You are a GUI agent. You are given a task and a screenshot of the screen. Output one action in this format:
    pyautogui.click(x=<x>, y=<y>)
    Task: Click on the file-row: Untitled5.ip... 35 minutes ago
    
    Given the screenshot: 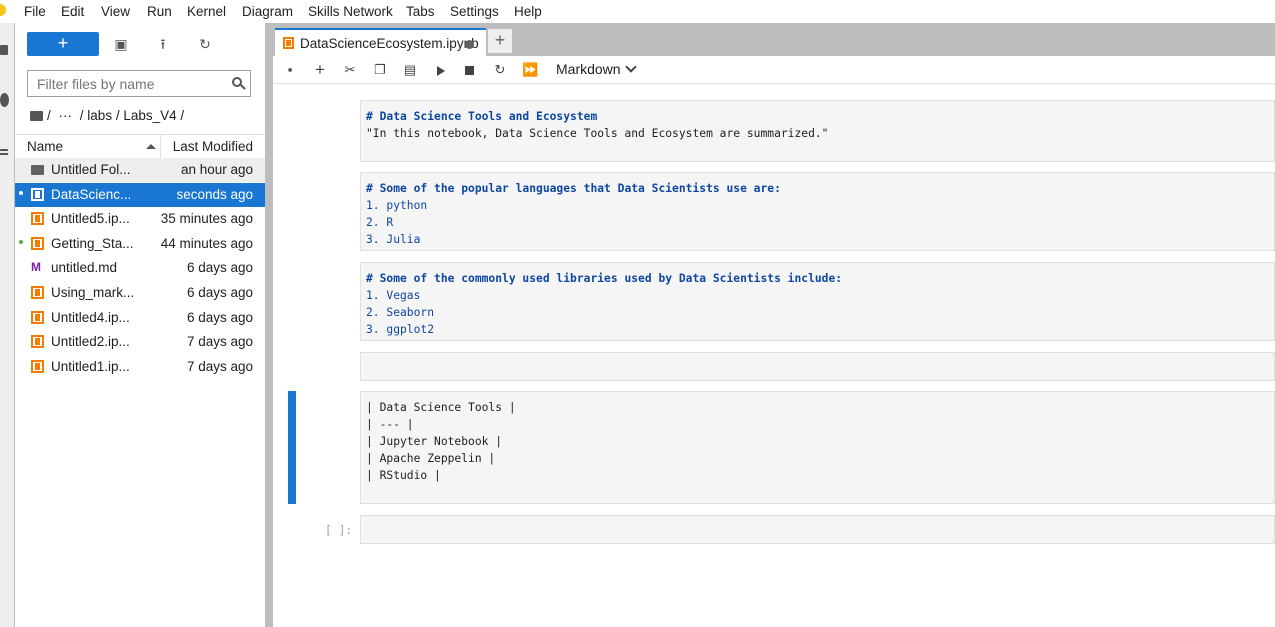 What is the action you would take?
    pyautogui.click(x=140, y=219)
    